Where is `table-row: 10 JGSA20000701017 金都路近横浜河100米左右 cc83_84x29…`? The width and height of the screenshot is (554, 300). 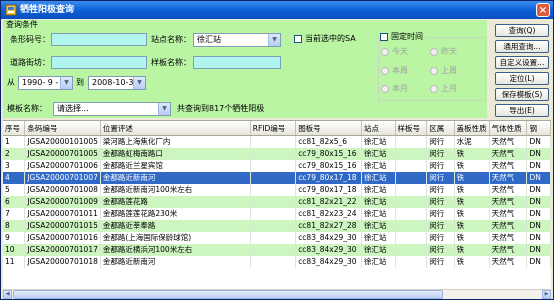 table-row: 10 JGSA20000701017 金都路近横浜河100米左右 cc83_84x29… is located at coordinates (277, 250).